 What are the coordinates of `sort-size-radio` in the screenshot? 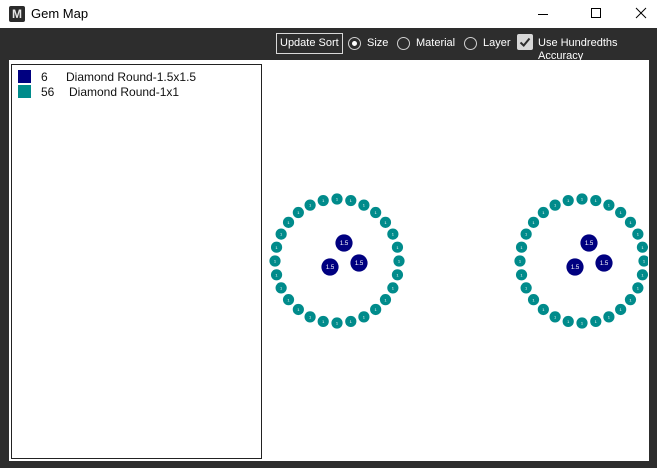 It's located at (354, 43).